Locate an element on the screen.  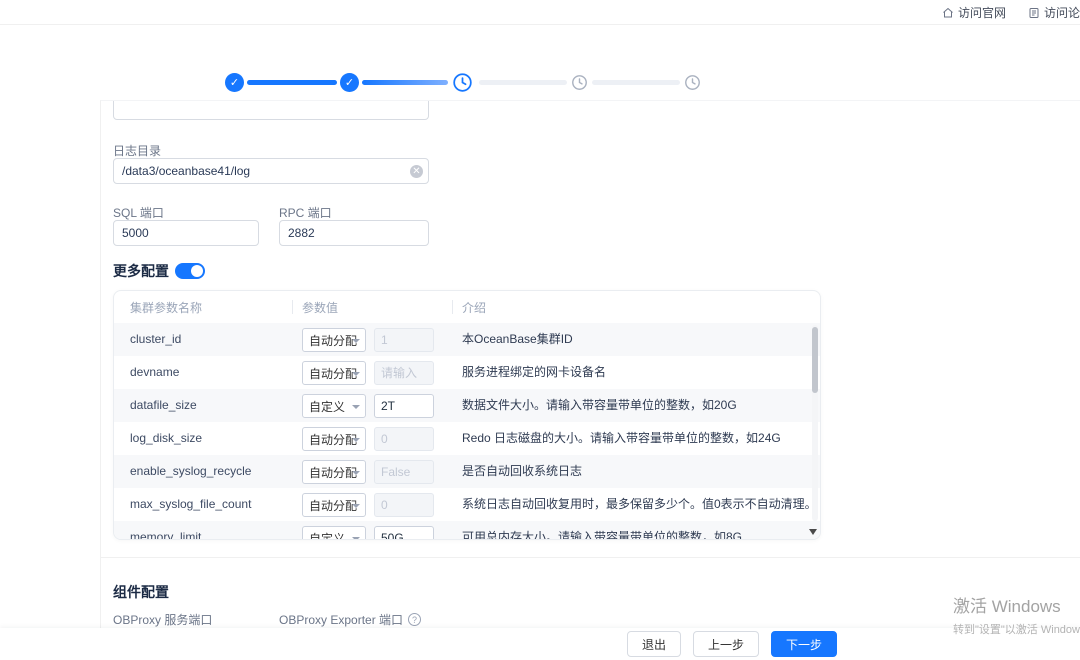
log-dir-input is located at coordinates (271, 171).